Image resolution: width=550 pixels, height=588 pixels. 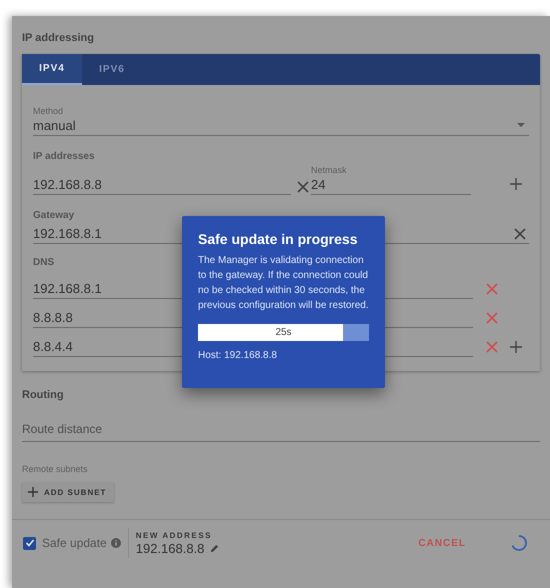 What do you see at coordinates (281, 120) in the screenshot?
I see `method-select: Method manual` at bounding box center [281, 120].